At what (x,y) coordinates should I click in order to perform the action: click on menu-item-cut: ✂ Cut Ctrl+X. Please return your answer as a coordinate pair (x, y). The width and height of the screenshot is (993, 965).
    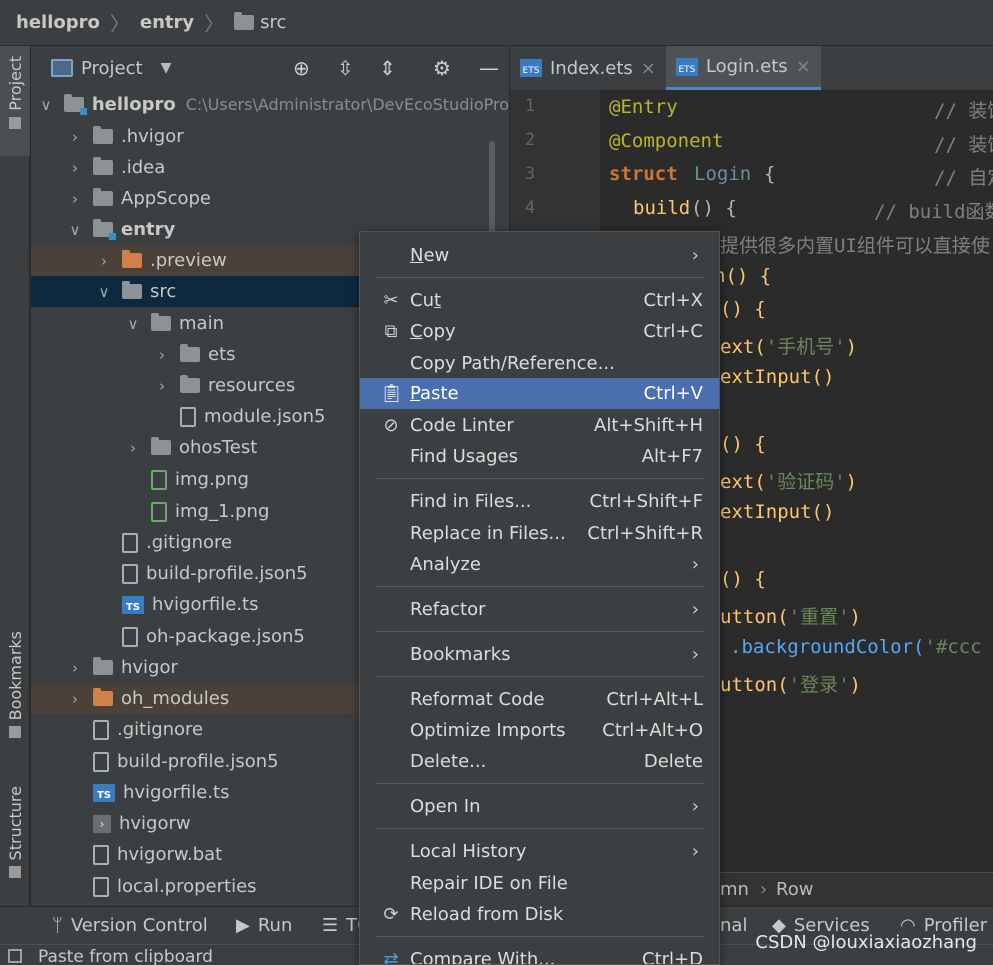
    Looking at the image, I should click on (539, 300).